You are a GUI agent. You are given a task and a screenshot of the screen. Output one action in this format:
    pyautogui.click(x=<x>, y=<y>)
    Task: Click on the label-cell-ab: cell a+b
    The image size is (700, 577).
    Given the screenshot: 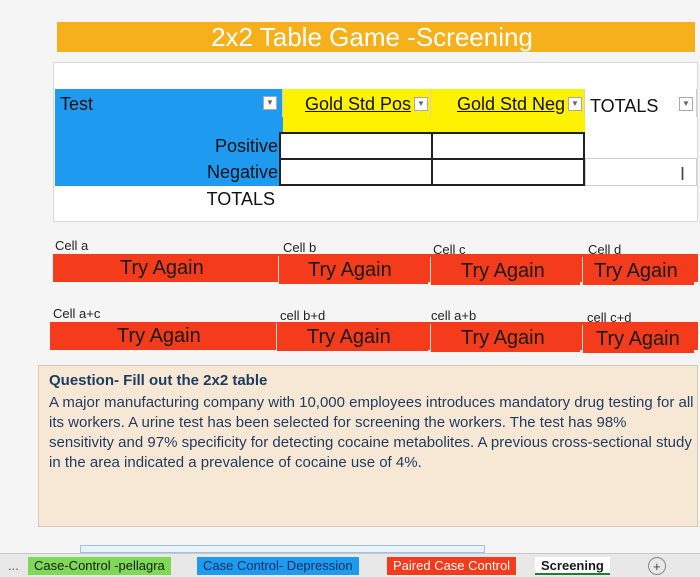 What is the action you would take?
    pyautogui.click(x=454, y=315)
    